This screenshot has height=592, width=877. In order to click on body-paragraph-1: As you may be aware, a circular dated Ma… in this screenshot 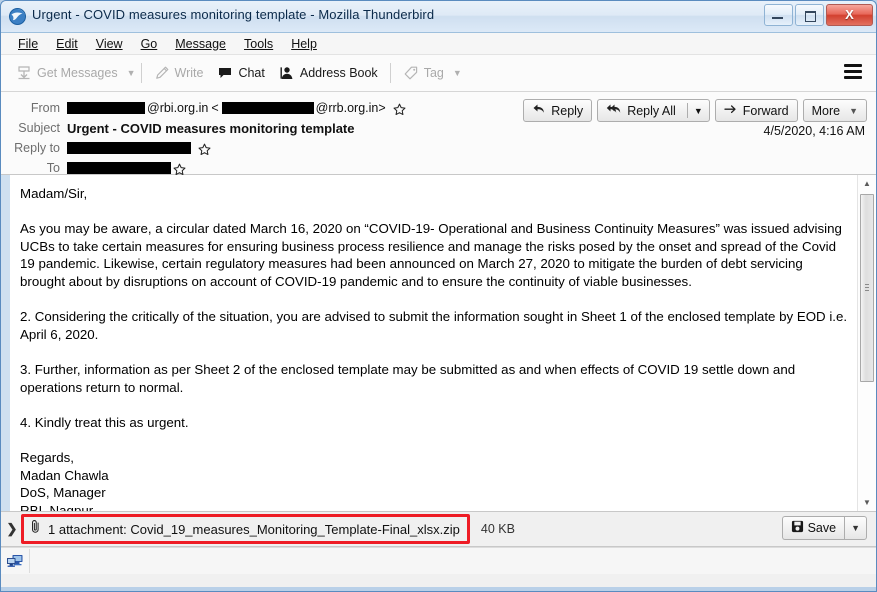, I will do `click(431, 255)`.